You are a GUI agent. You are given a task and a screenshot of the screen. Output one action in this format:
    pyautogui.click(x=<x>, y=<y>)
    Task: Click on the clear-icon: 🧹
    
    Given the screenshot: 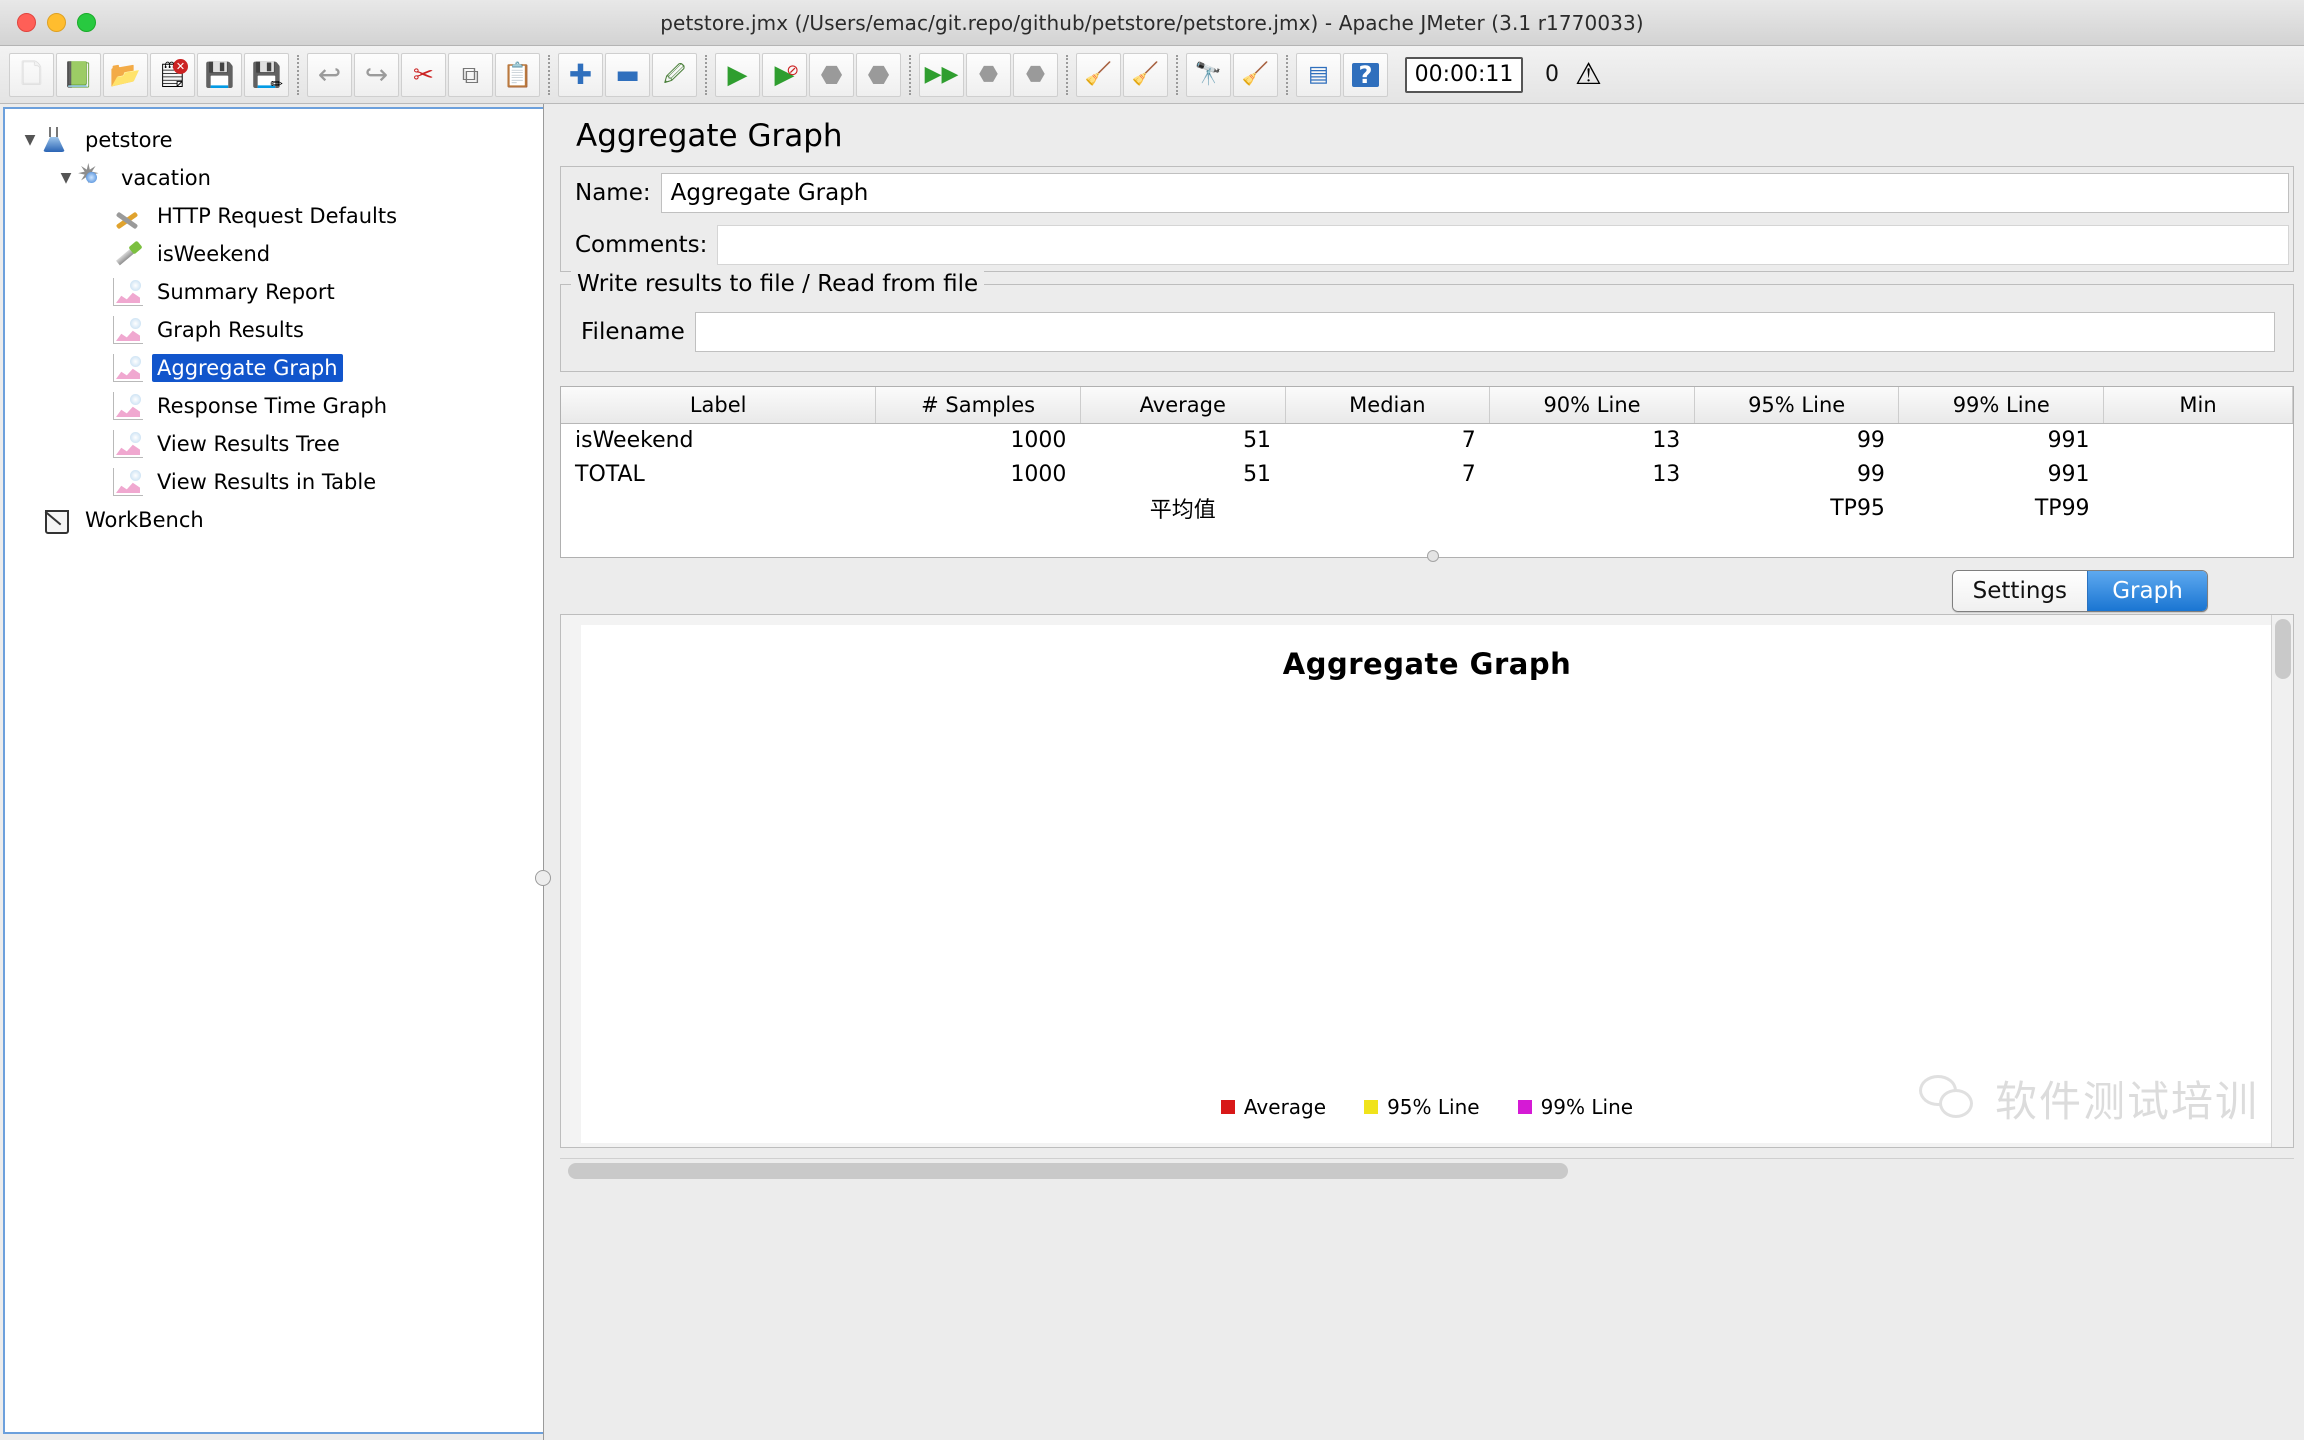 What is the action you would take?
    pyautogui.click(x=1098, y=74)
    